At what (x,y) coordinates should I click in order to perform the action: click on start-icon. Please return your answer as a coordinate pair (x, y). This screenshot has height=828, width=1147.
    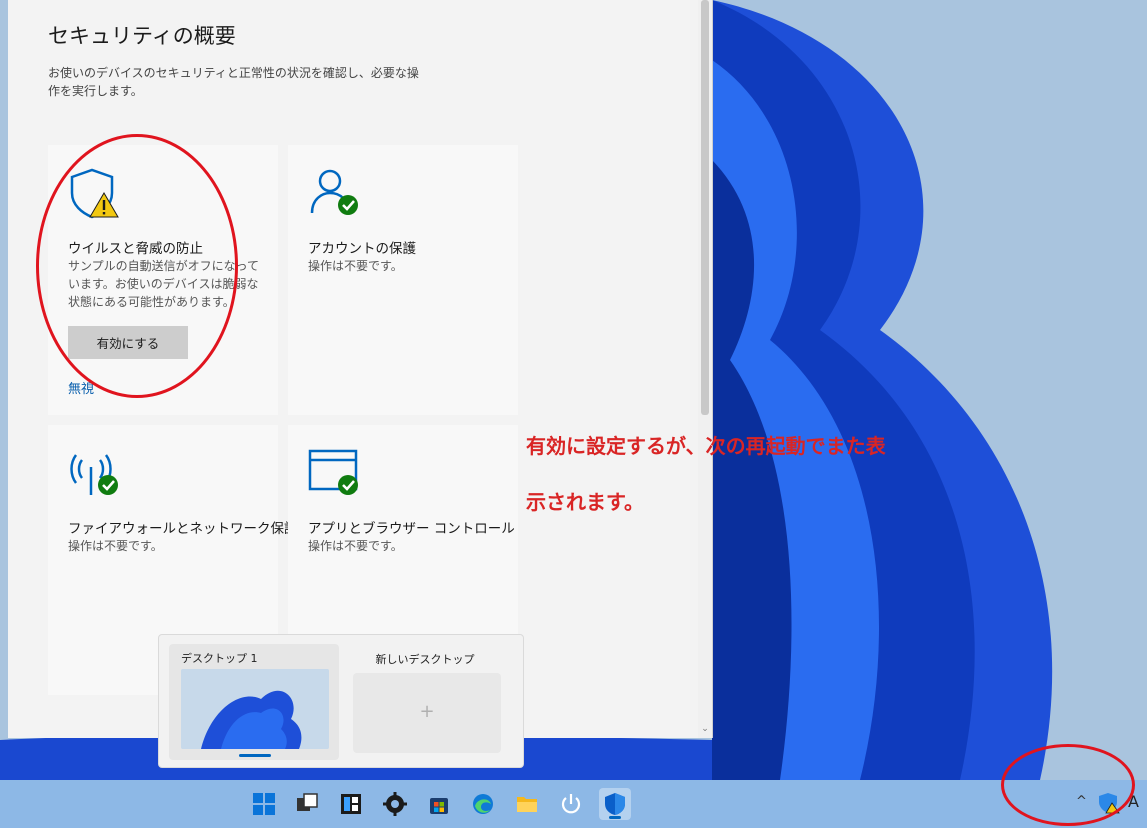
    Looking at the image, I should click on (264, 804).